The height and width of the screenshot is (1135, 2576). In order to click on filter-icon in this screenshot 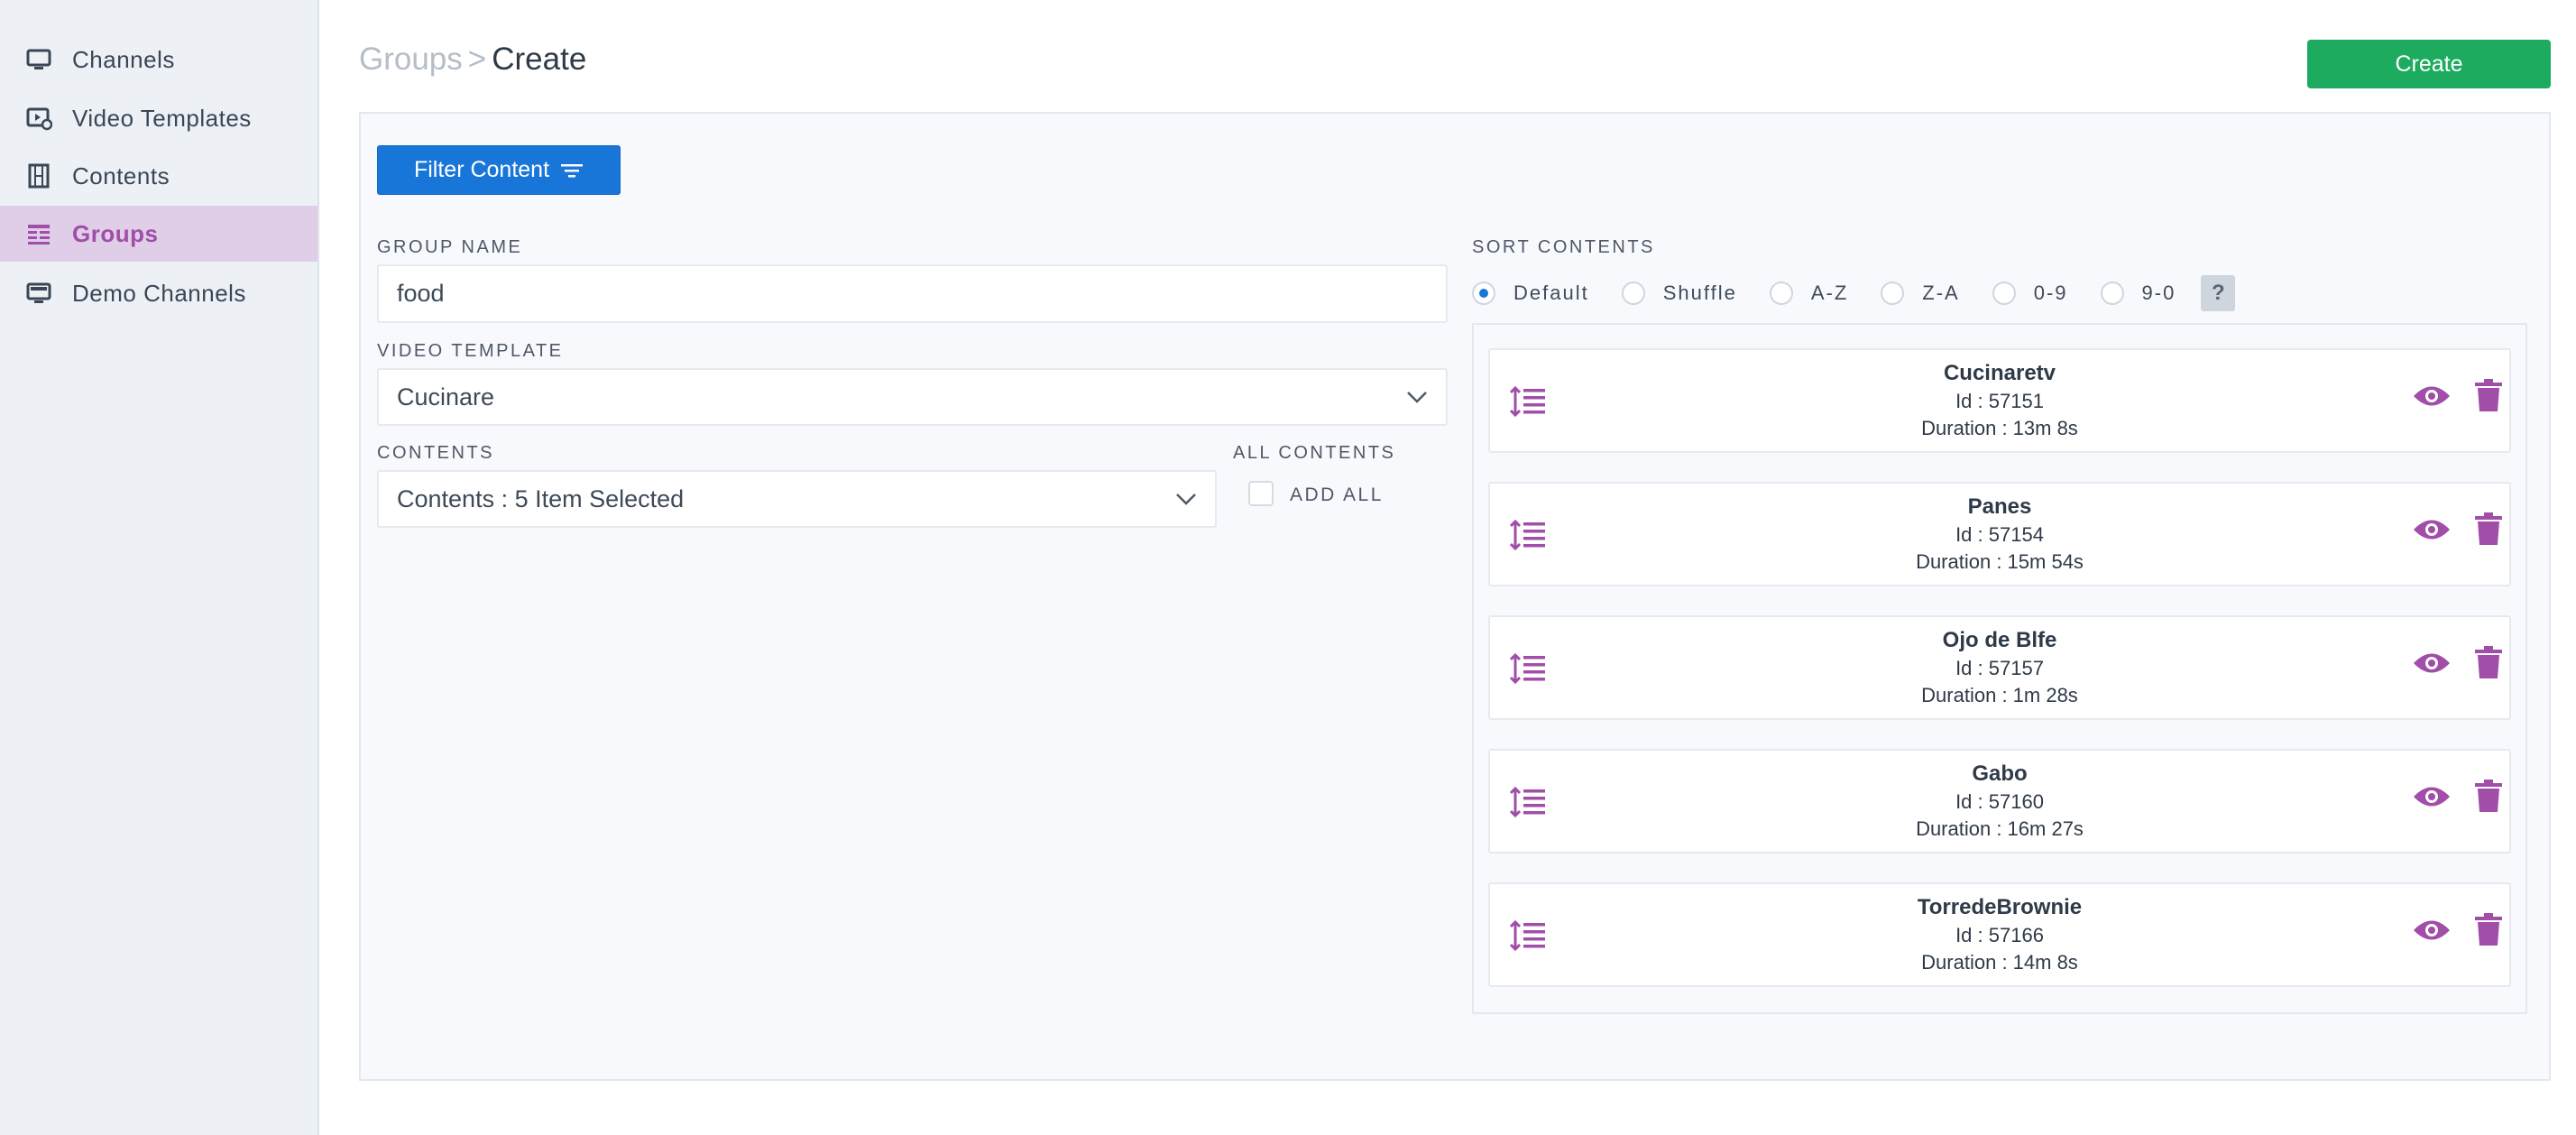, I will do `click(572, 170)`.